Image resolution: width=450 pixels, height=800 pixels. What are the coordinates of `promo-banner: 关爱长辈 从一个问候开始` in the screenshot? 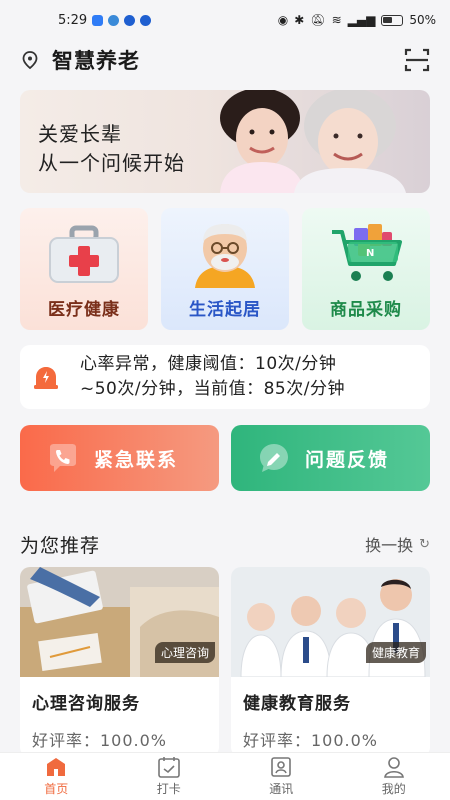 It's located at (225, 141).